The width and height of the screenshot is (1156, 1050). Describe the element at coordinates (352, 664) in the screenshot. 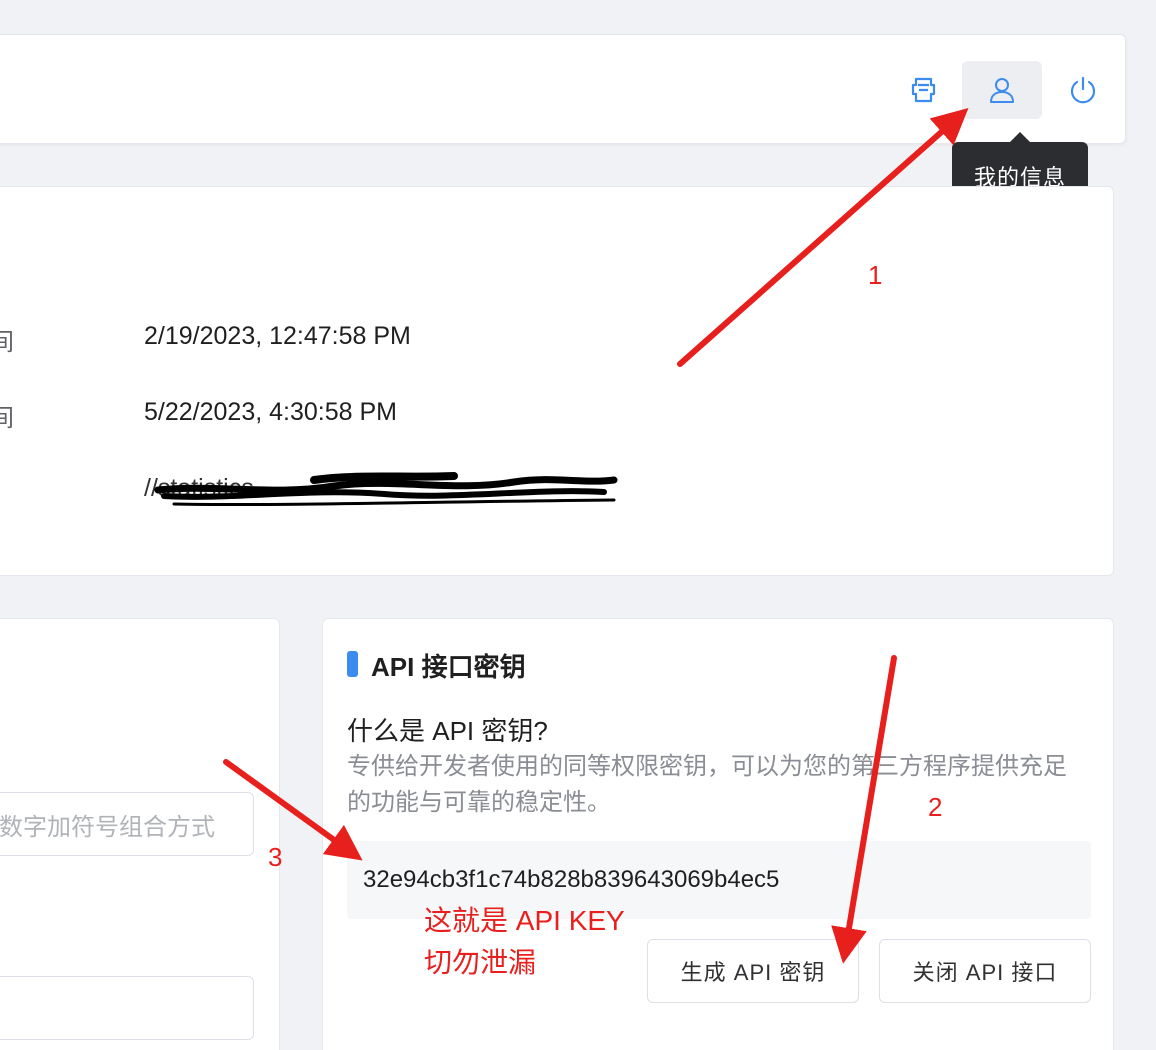

I see `title-accent-bar` at that location.